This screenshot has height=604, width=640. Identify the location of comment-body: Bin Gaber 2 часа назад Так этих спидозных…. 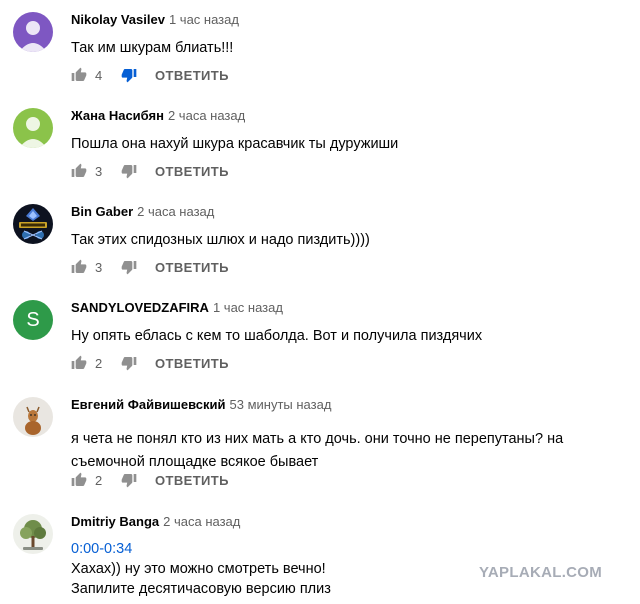
(350, 226).